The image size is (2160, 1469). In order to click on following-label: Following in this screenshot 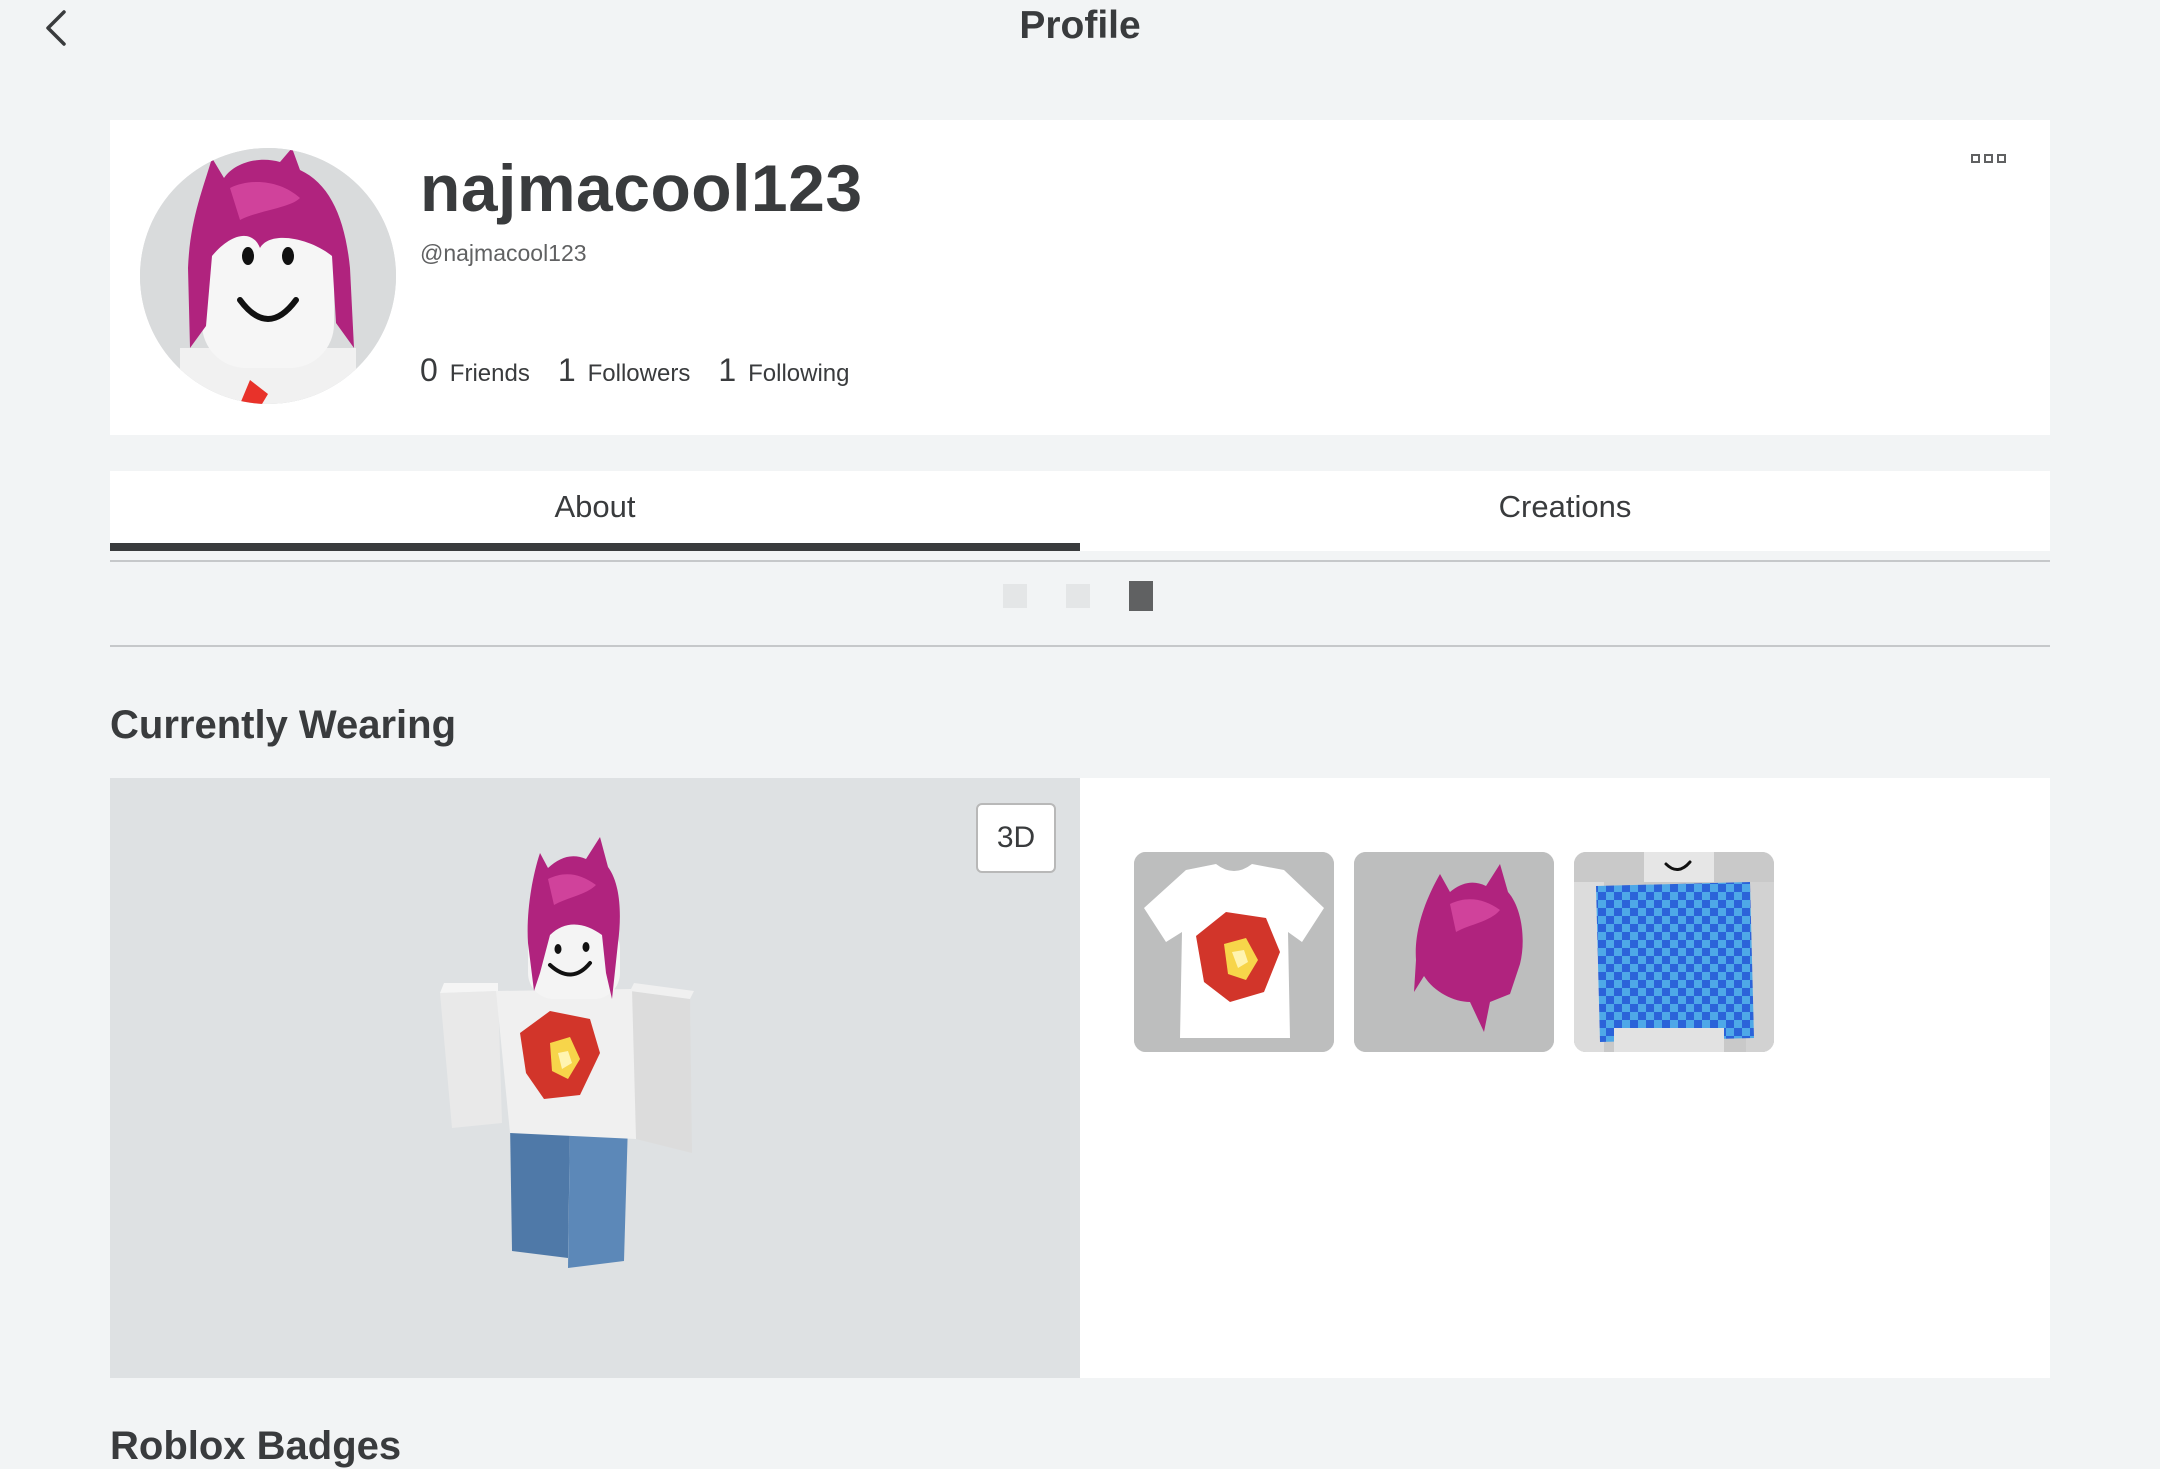, I will do `click(799, 373)`.